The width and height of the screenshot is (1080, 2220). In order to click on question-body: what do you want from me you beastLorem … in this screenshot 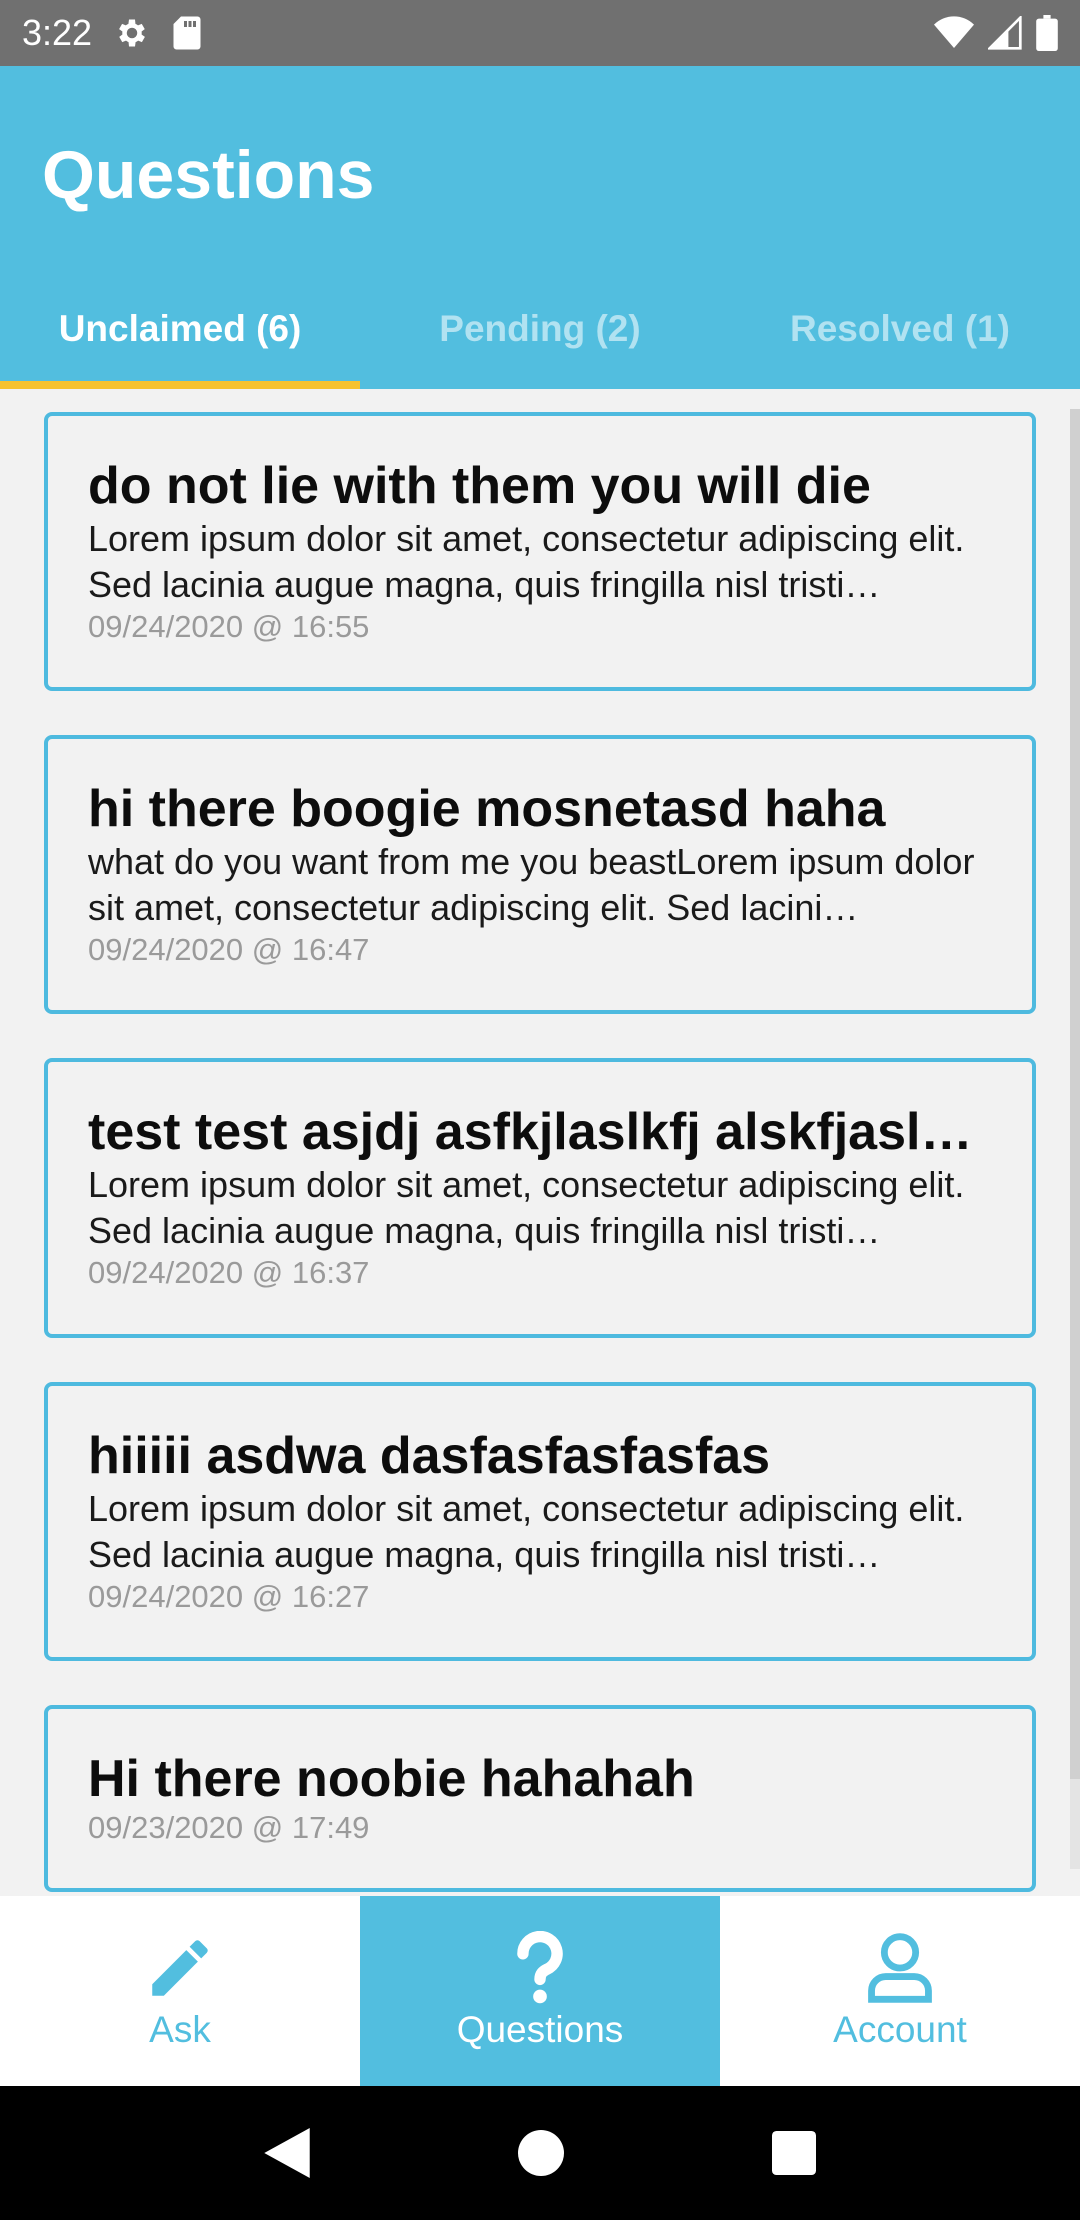, I will do `click(531, 884)`.